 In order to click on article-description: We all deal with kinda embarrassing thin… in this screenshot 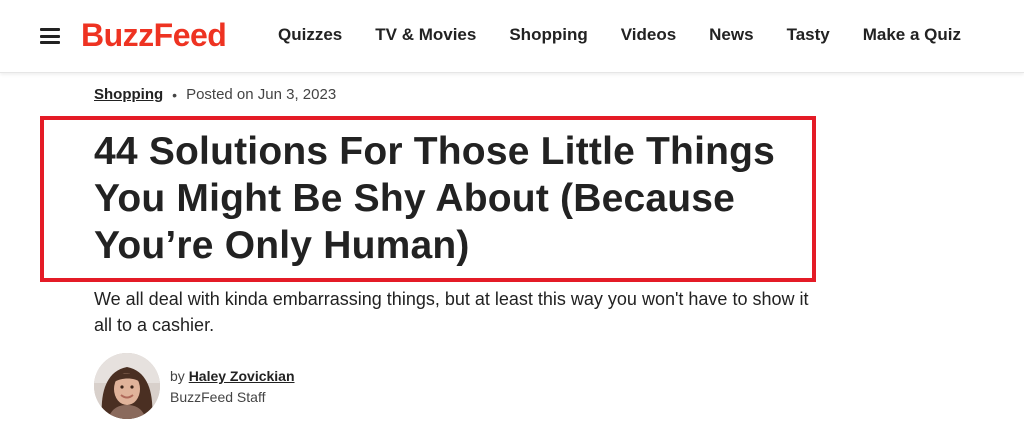, I will do `click(451, 312)`.